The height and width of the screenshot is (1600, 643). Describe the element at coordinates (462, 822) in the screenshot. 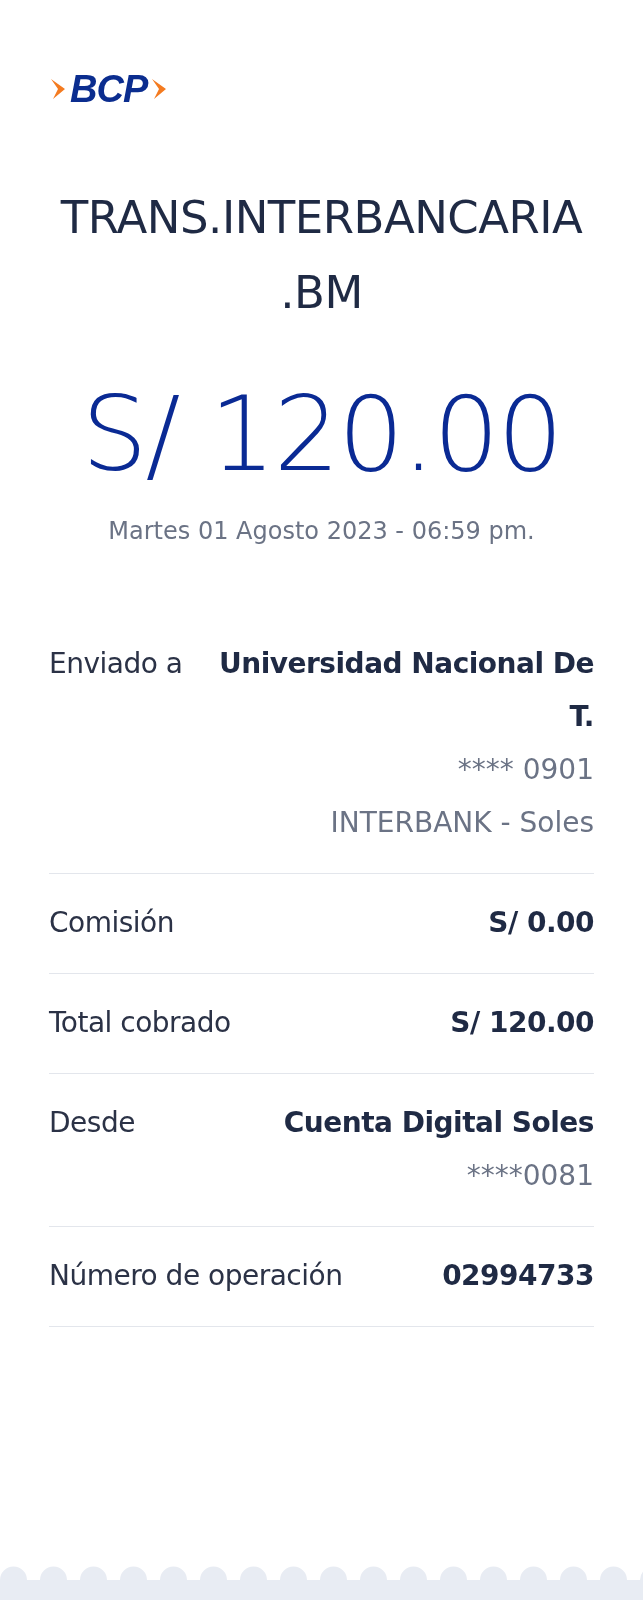

I see `detail-subtext: INTERBANK - Soles` at that location.